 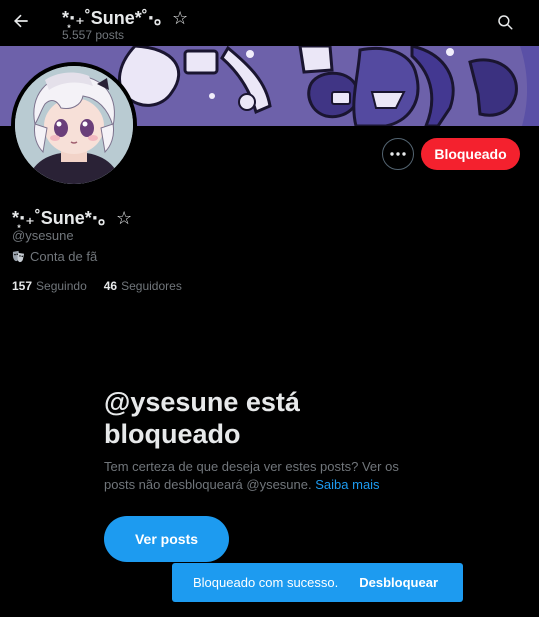 What do you see at coordinates (151, 286) in the screenshot?
I see `followers-label: Seguidores` at bounding box center [151, 286].